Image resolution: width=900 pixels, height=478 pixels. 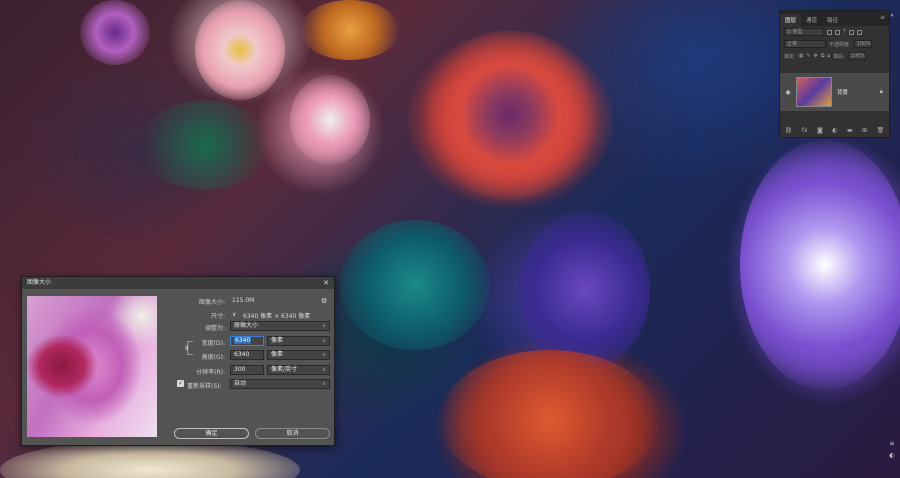 I want to click on width-unit: 像素, so click(x=277, y=340).